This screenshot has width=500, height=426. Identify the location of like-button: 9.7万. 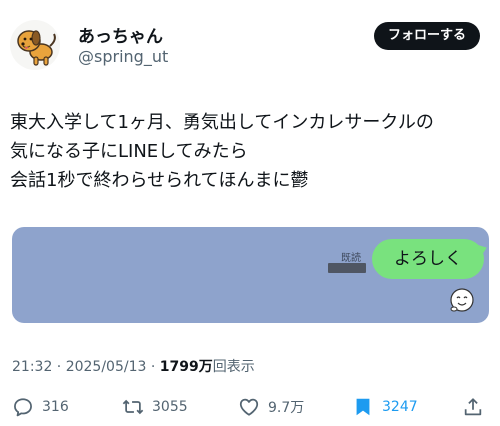
(271, 407).